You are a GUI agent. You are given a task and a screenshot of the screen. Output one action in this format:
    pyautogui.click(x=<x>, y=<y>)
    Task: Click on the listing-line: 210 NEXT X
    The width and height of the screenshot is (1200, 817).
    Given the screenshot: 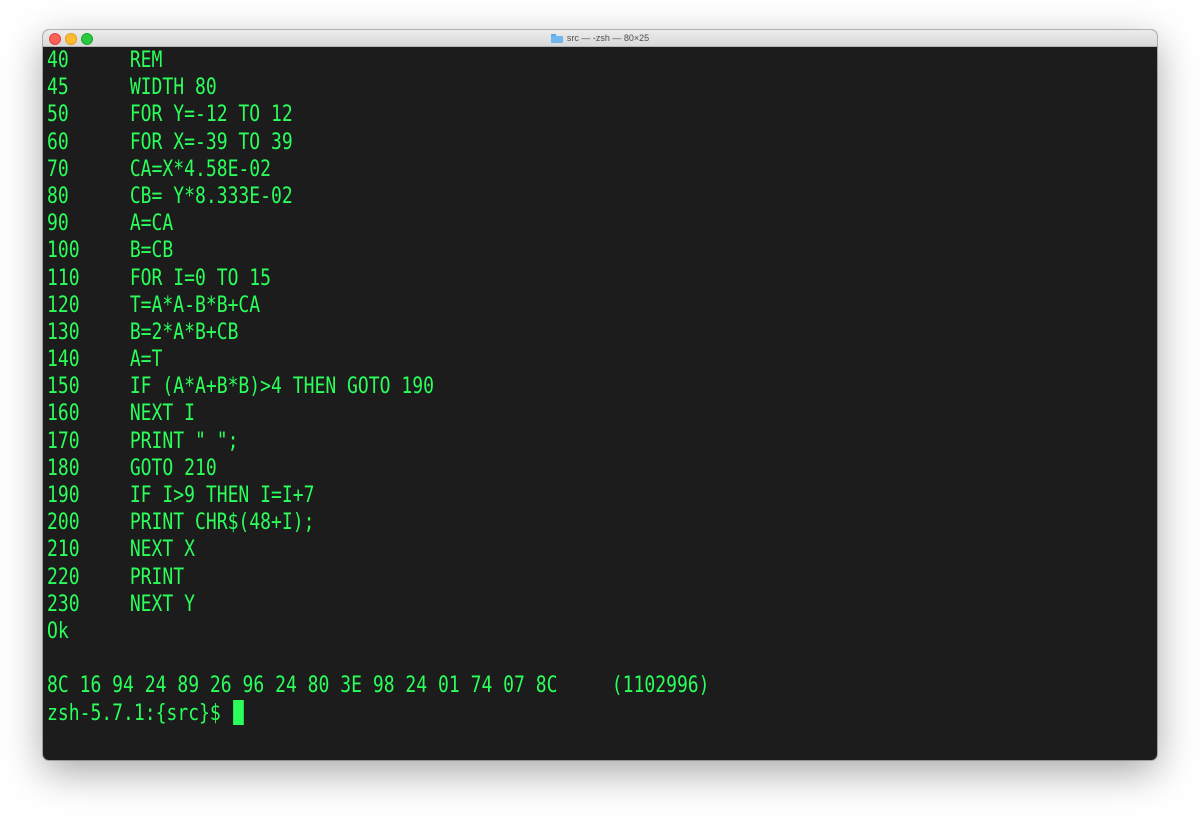 What is the action you would take?
    pyautogui.click(x=502, y=549)
    